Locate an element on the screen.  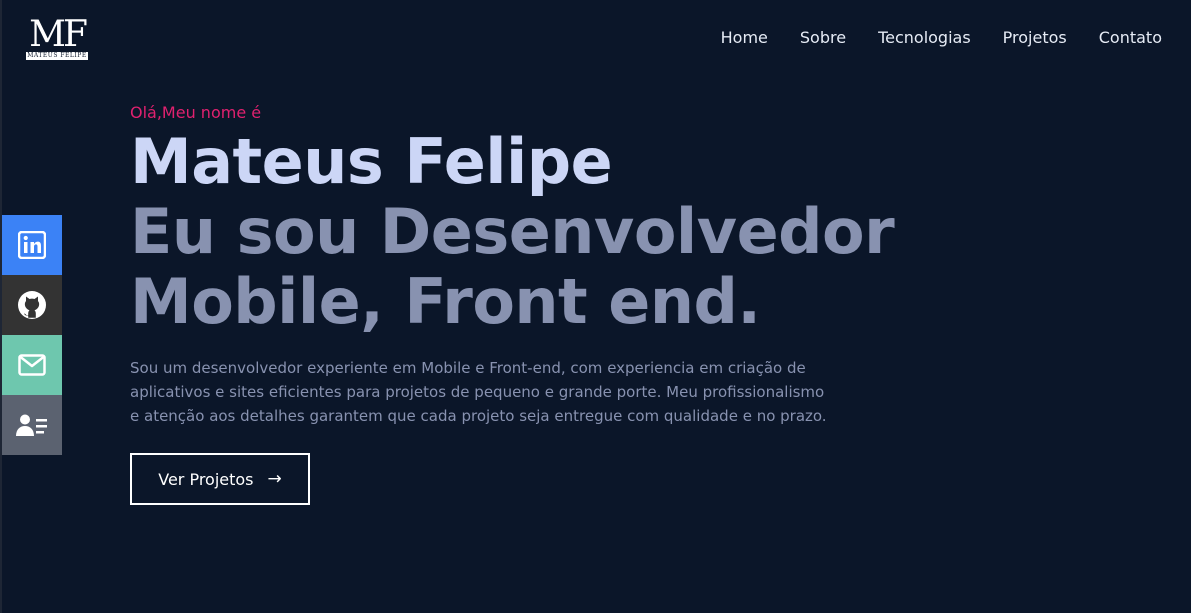
nav-projetos: Projetos is located at coordinates (1035, 38).